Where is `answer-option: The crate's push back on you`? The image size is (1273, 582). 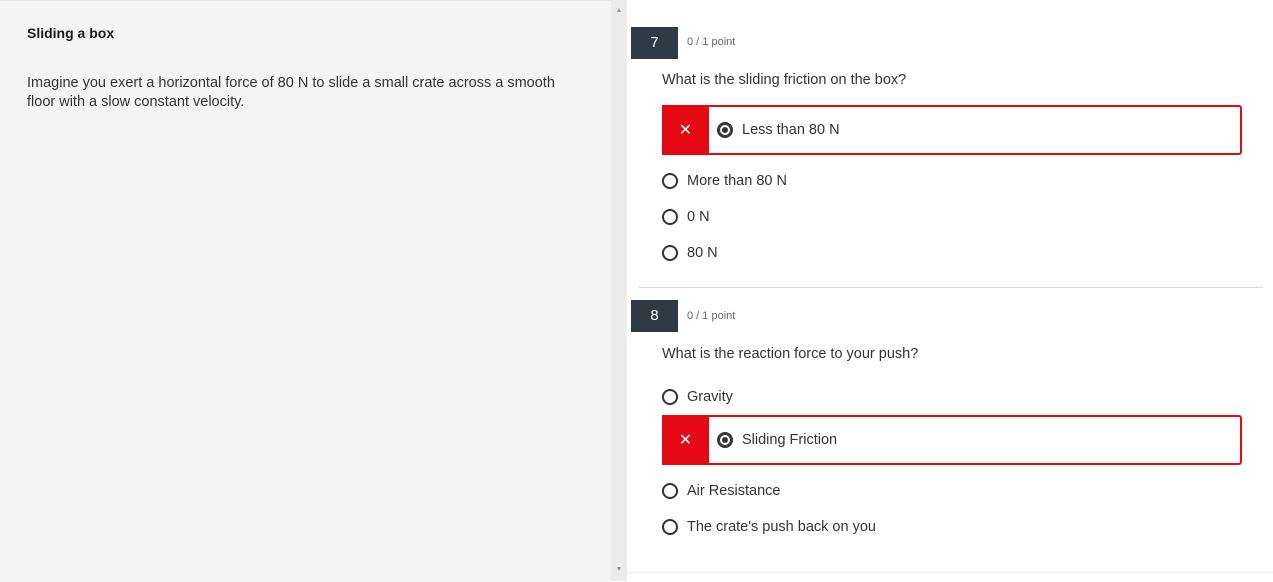 answer-option: The crate's push back on you is located at coordinates (769, 527).